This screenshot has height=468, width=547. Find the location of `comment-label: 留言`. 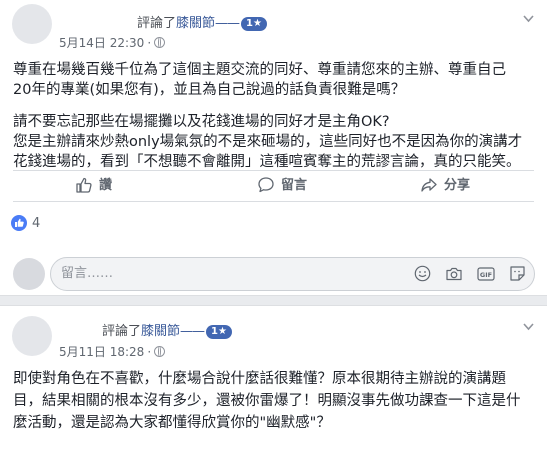

comment-label: 留言 is located at coordinates (294, 185).